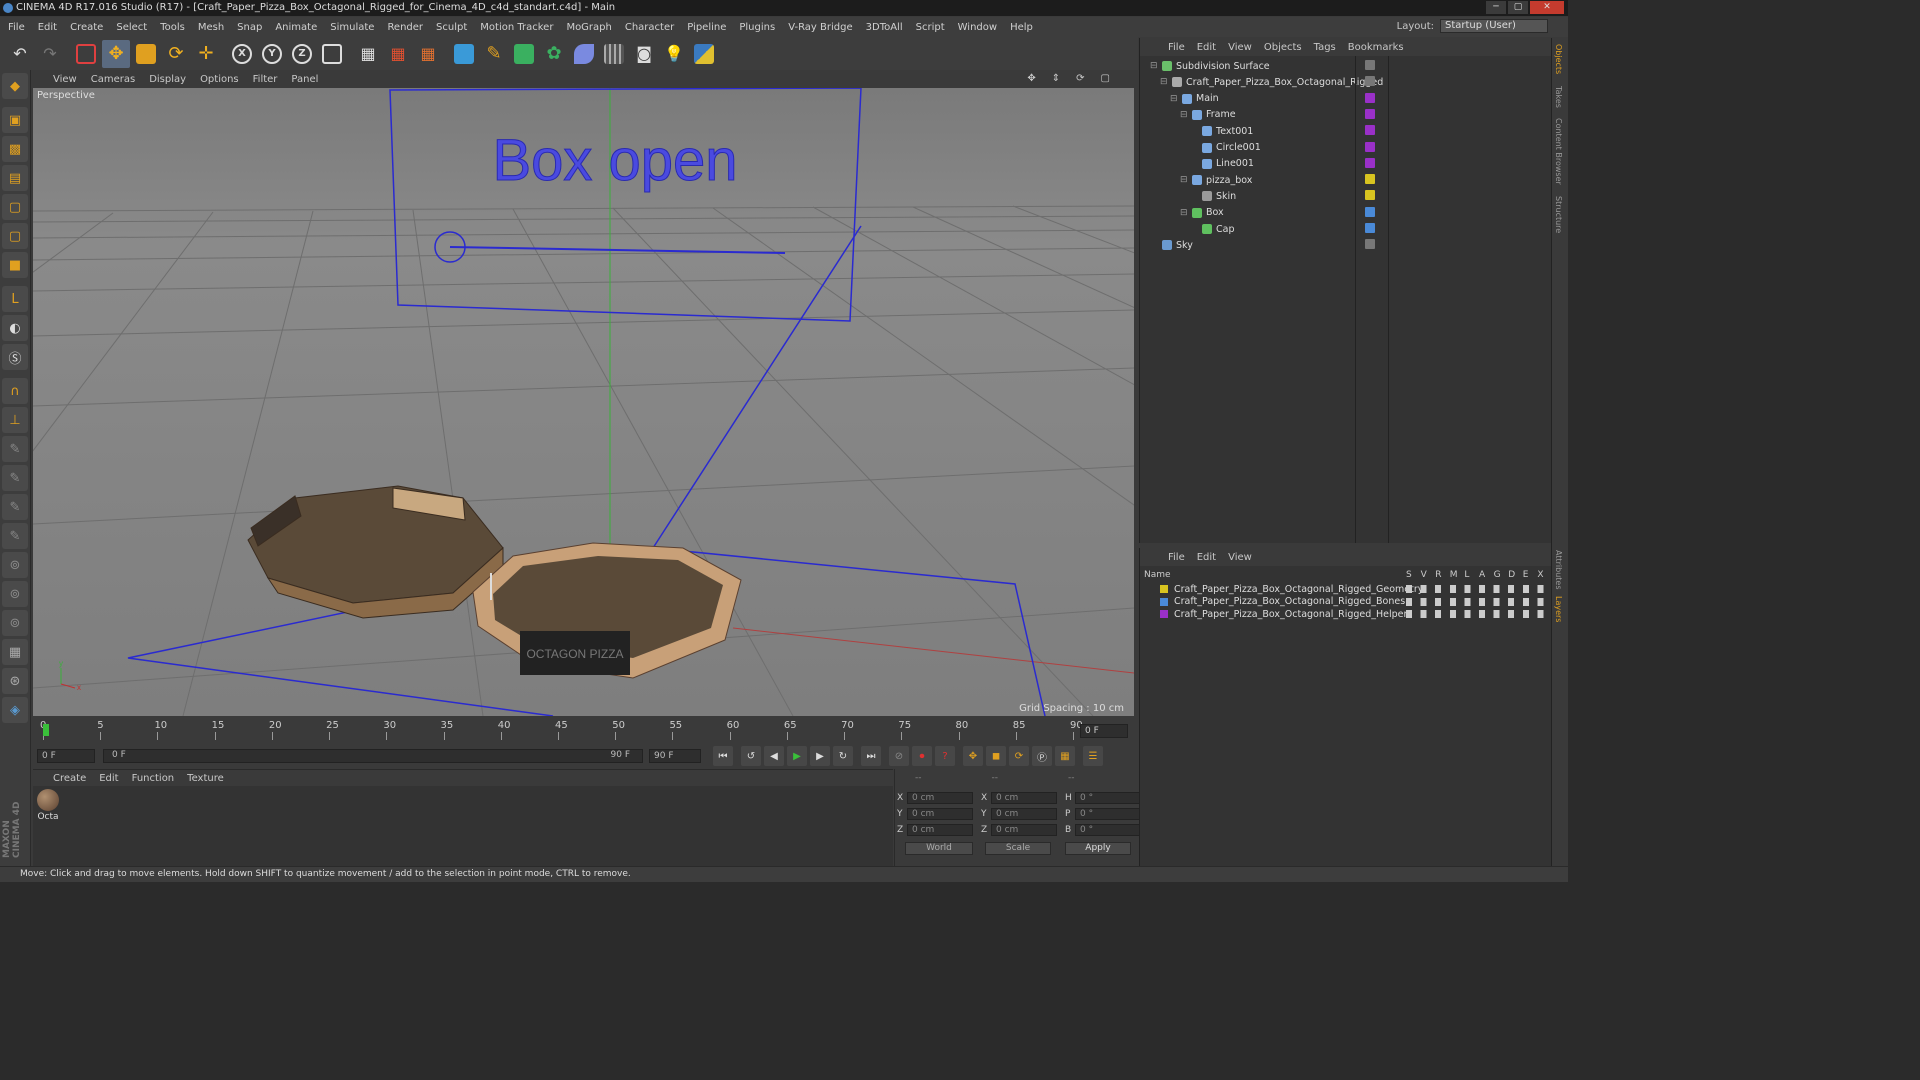 This screenshot has width=1920, height=1080. What do you see at coordinates (1018, 848) in the screenshot?
I see `size-mode-dropdown: Scale` at bounding box center [1018, 848].